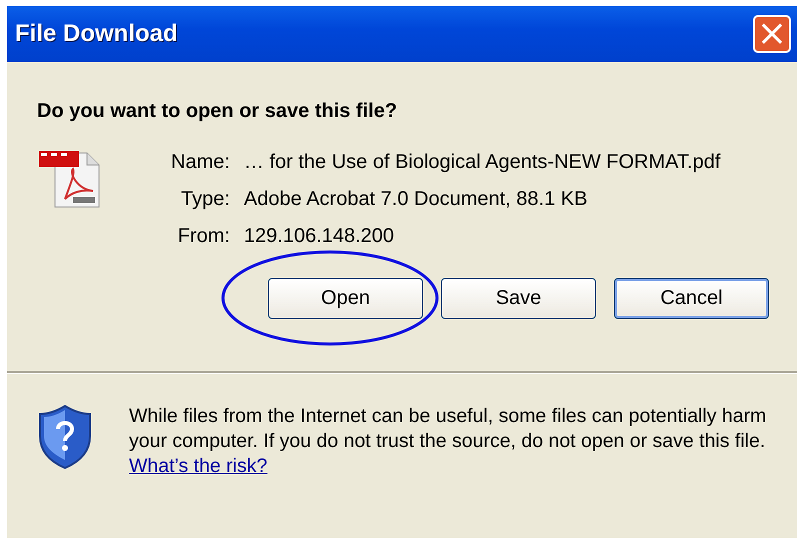 The image size is (797, 542). I want to click on close-button: ×, so click(772, 34).